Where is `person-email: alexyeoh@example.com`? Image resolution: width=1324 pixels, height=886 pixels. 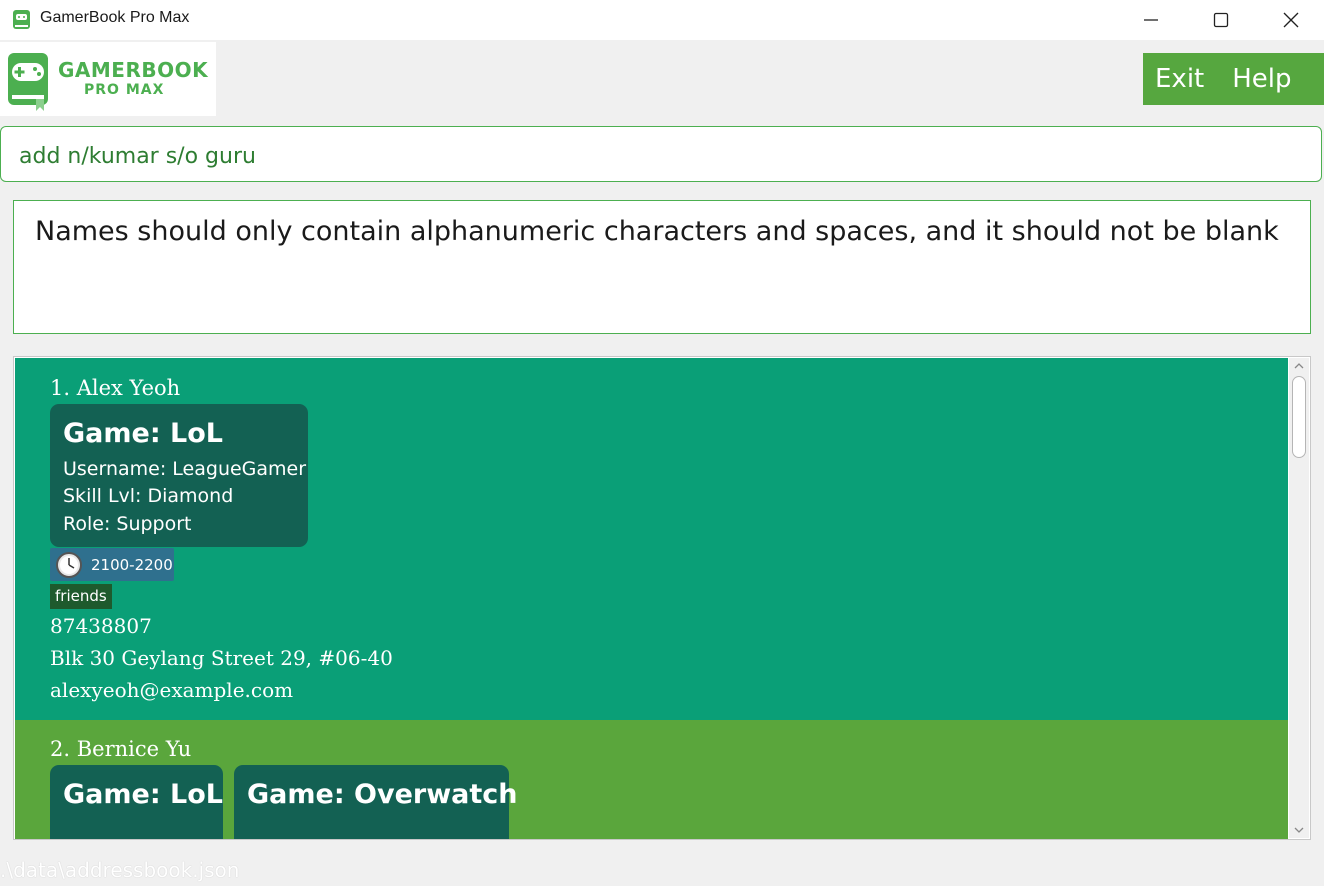 person-email: alexyeoh@example.com is located at coordinates (172, 690).